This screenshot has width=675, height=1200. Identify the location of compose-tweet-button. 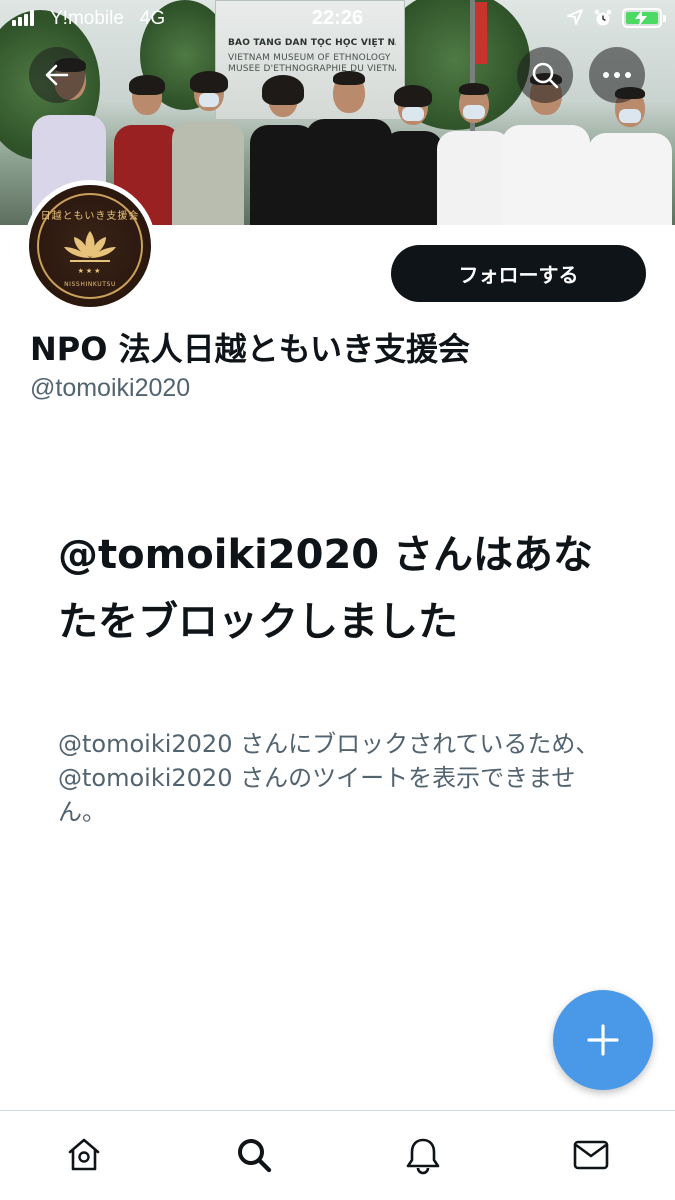
(603, 1040).